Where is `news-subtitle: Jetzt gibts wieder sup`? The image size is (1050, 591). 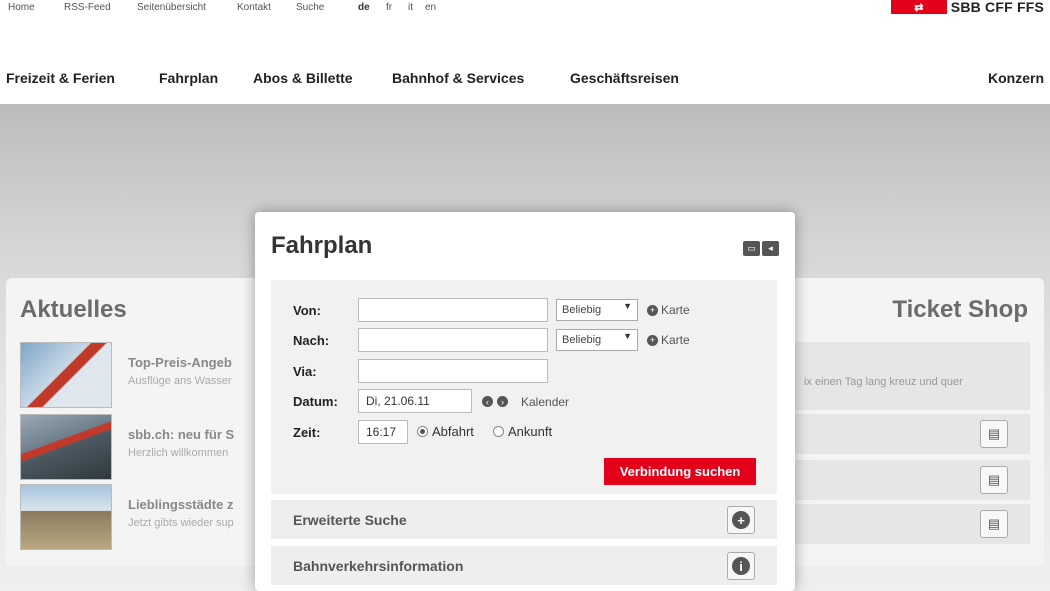
news-subtitle: Jetzt gibts wieder sup is located at coordinates (181, 523).